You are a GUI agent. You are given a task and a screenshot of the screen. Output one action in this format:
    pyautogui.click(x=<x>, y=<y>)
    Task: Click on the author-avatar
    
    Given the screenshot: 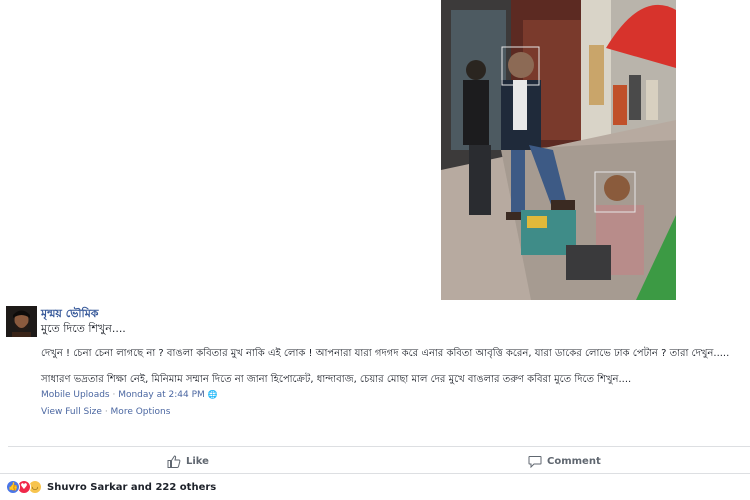 What is the action you would take?
    pyautogui.click(x=21, y=321)
    